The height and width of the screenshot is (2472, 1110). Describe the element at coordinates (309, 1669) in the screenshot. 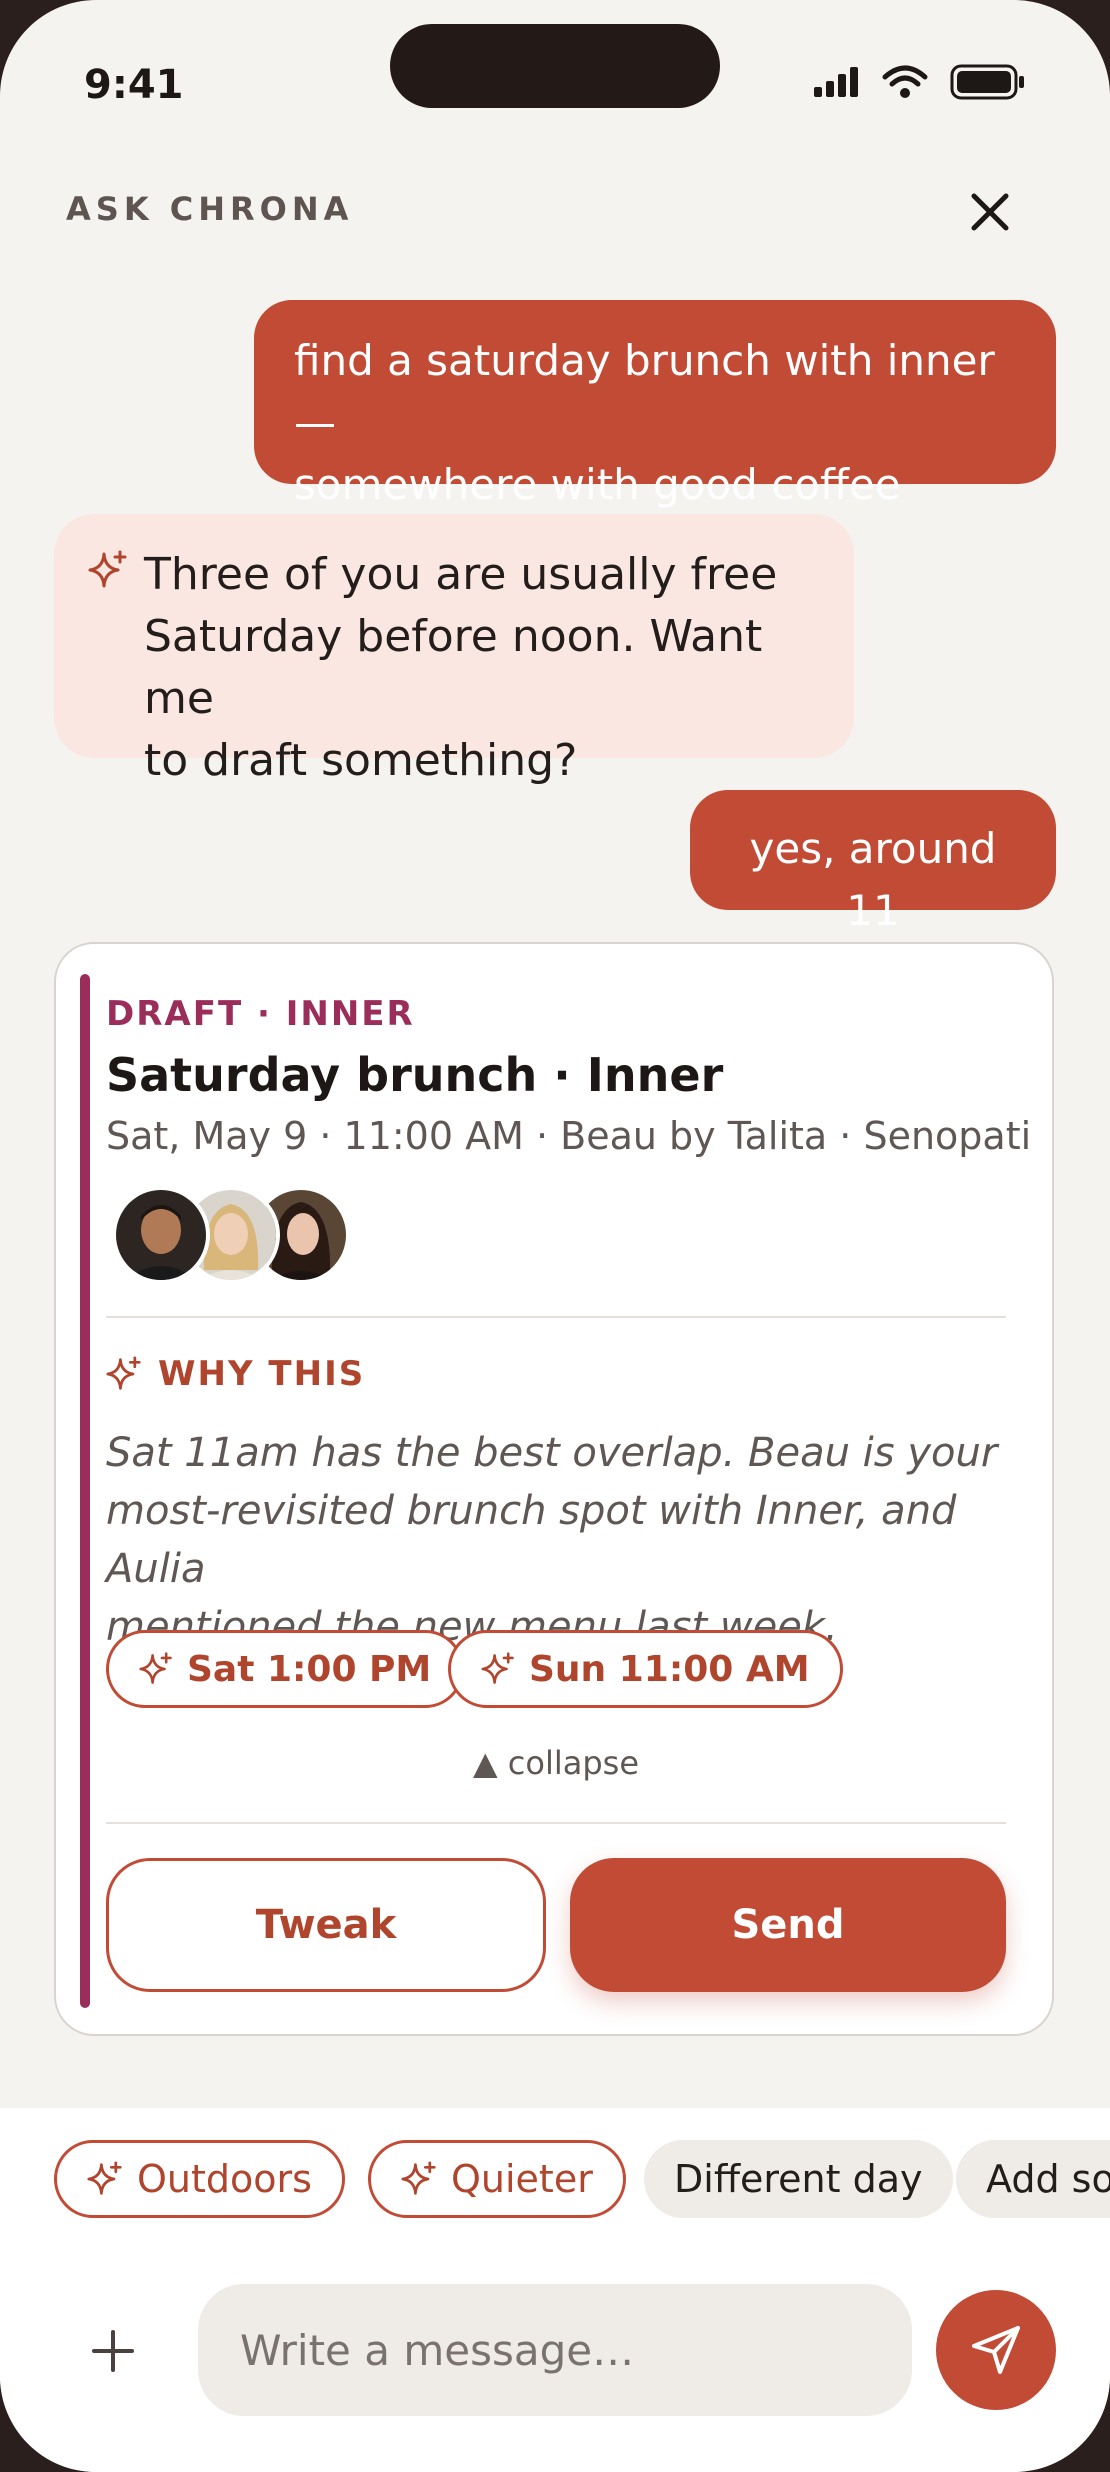

I see `chip-label: Sat 1:00 PM` at that location.